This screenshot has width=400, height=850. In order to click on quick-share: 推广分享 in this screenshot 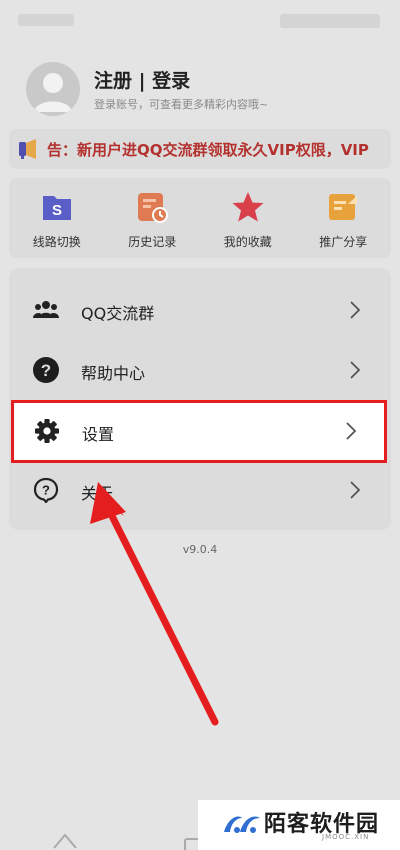, I will do `click(344, 218)`.